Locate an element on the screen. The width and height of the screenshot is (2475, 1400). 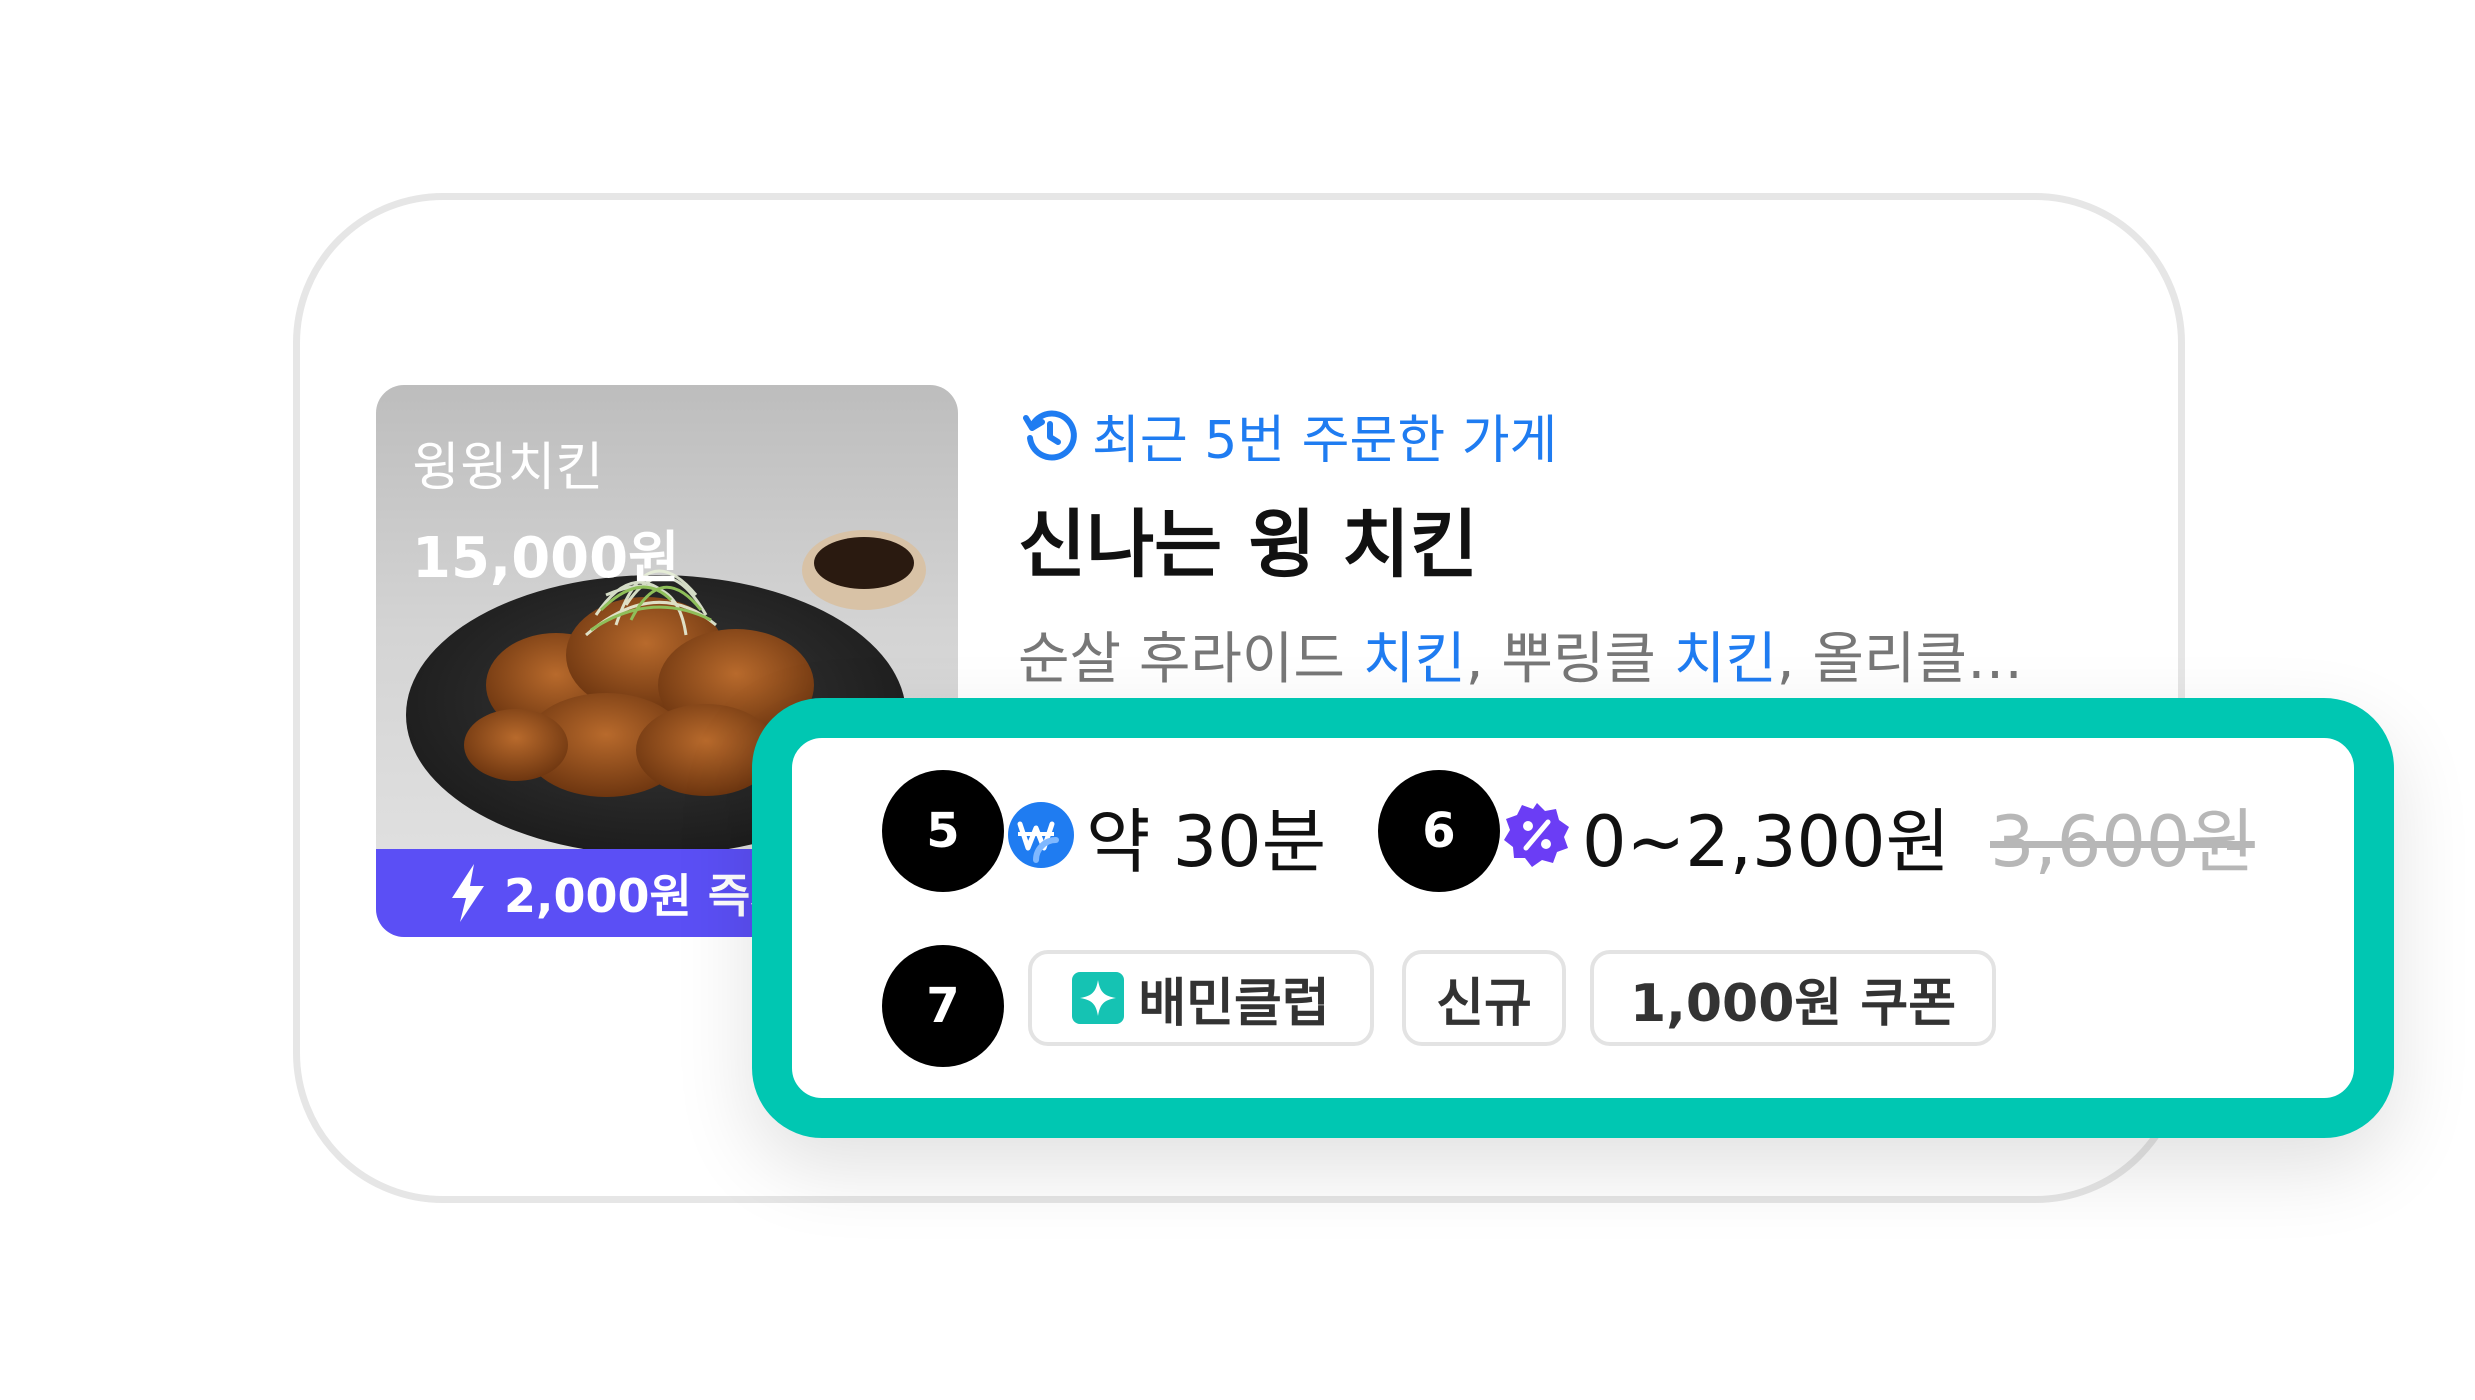
marker-7: 7 is located at coordinates (943, 1006).